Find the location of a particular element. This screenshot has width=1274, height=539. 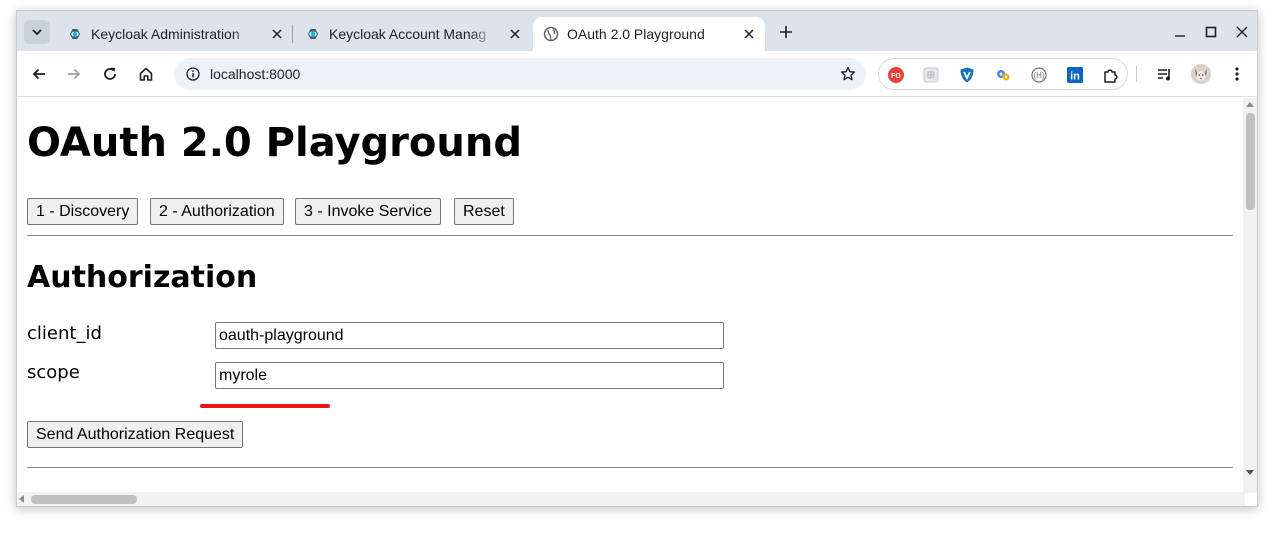

authorization-button: 2 - Authorization is located at coordinates (217, 211).